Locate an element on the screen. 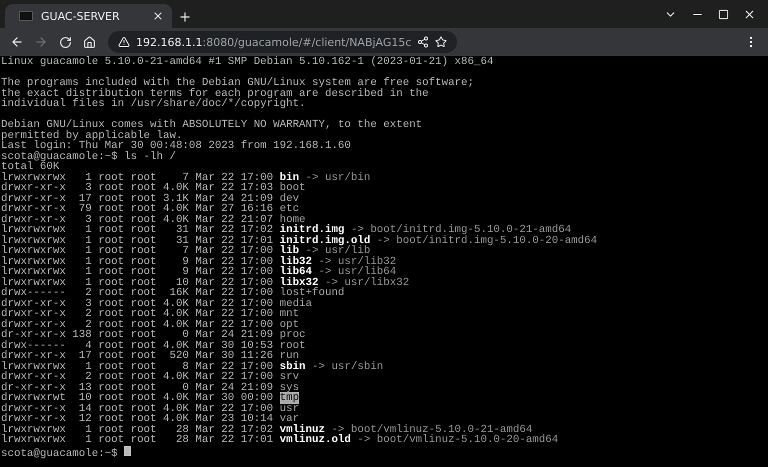 Image resolution: width=768 pixels, height=467 pixels. link-target: -> usr/lib64 is located at coordinates (357, 272).